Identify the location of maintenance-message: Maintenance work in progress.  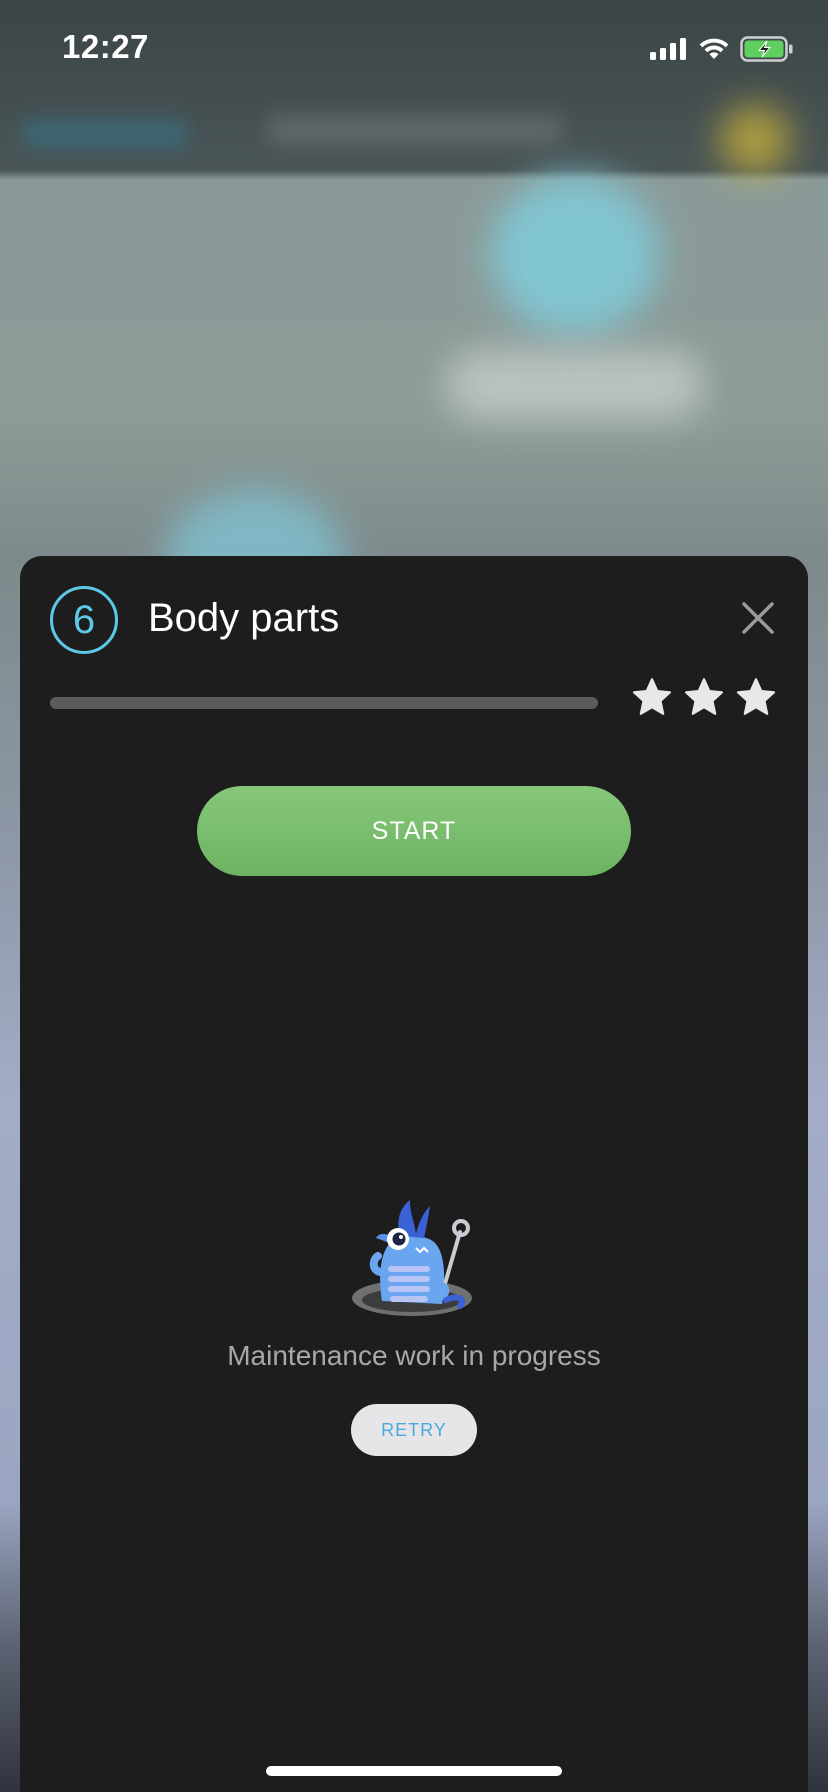
(414, 1355).